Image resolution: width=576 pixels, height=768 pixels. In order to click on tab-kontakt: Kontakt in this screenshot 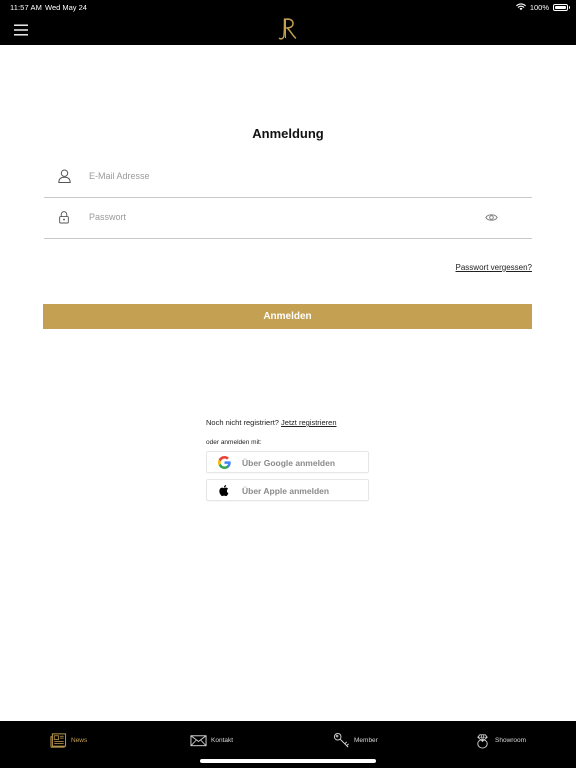, I will do `click(211, 740)`.